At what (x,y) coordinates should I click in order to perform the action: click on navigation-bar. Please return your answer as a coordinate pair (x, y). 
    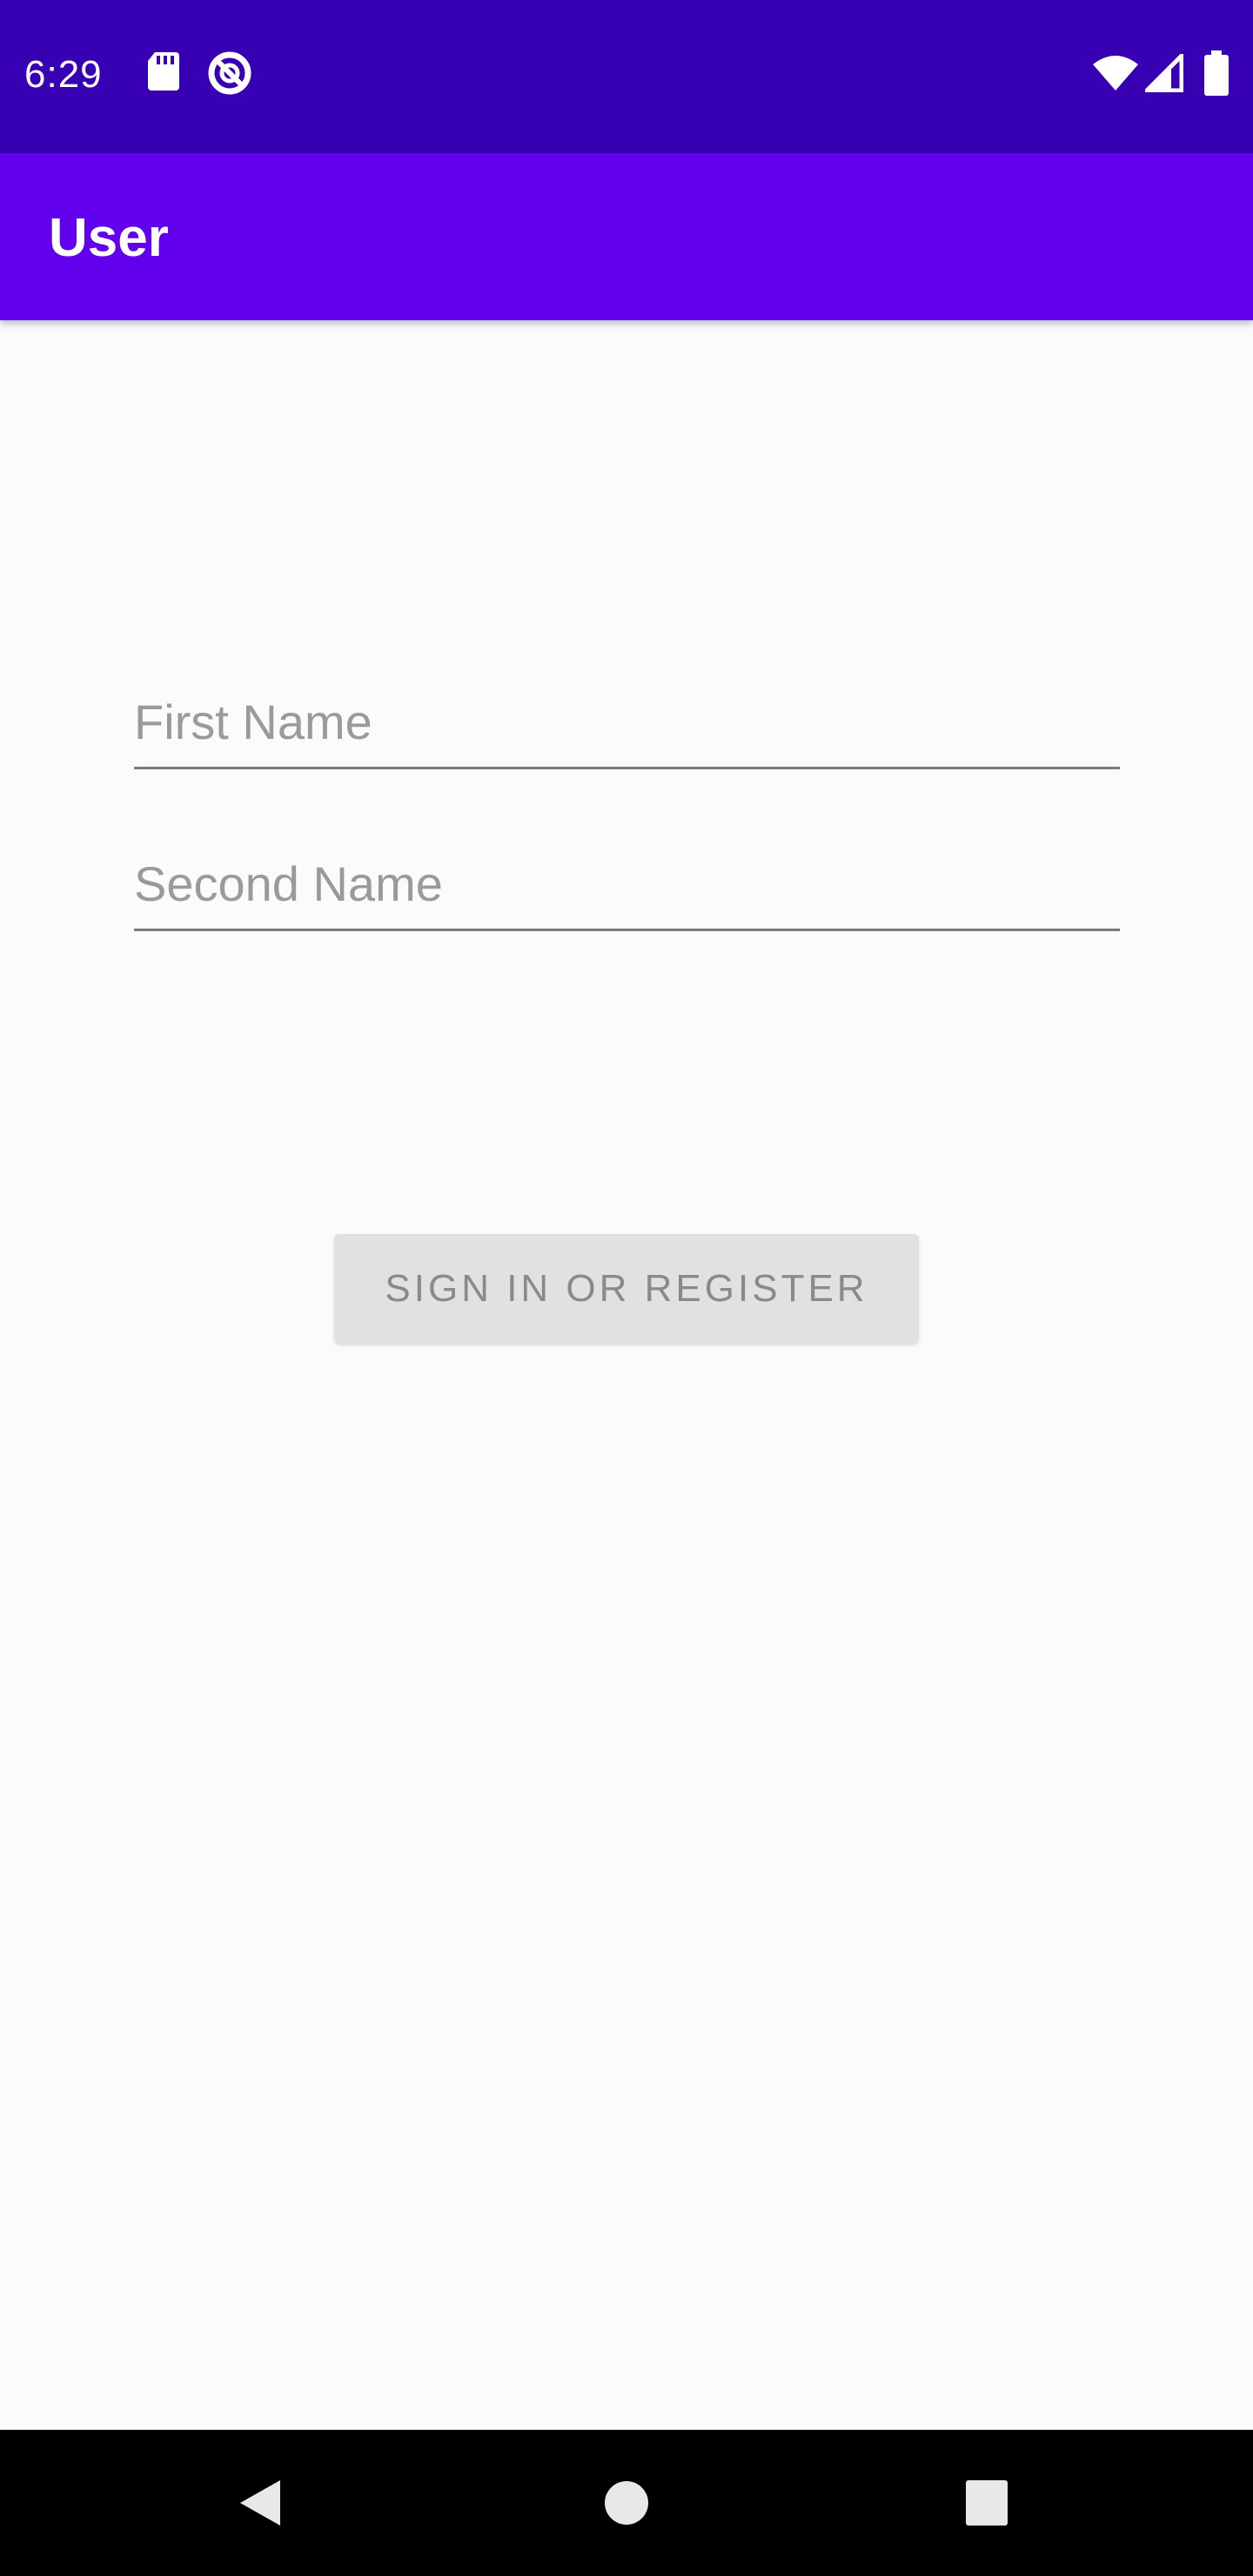
    Looking at the image, I should click on (626, 2503).